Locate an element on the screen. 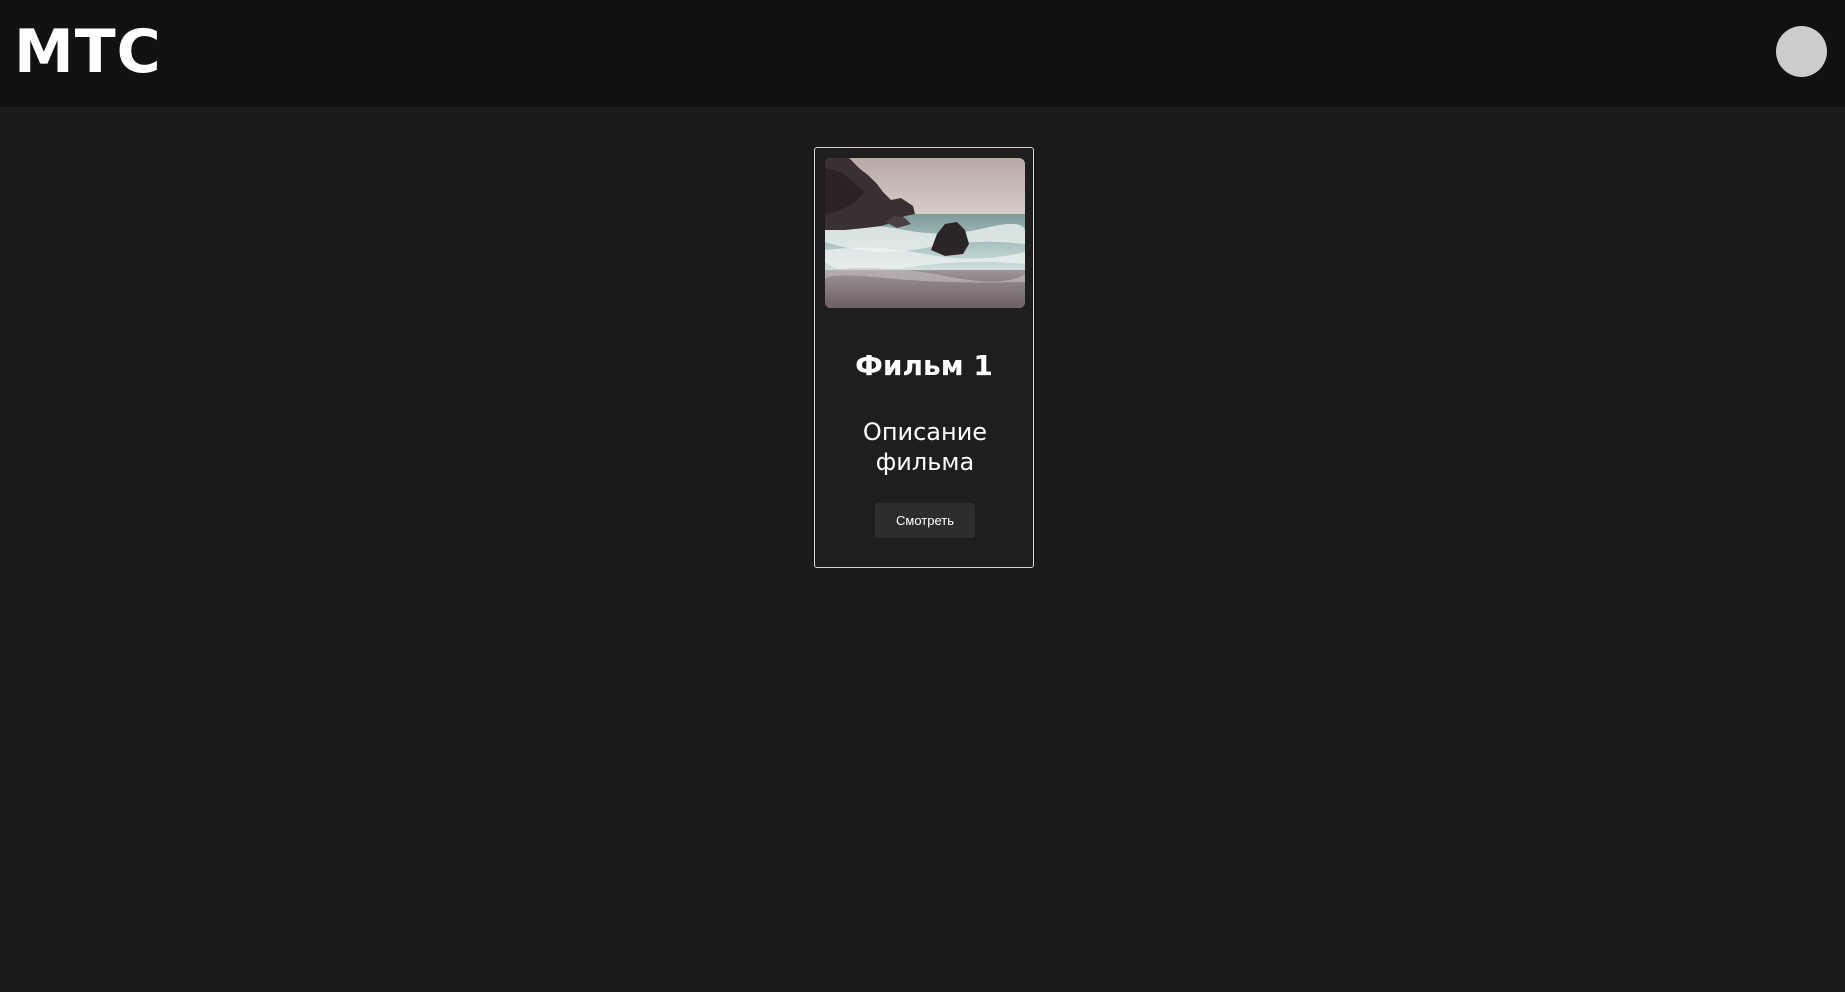 Image resolution: width=1845 pixels, height=992 pixels. movie-title: Фильм 1 is located at coordinates (924, 365).